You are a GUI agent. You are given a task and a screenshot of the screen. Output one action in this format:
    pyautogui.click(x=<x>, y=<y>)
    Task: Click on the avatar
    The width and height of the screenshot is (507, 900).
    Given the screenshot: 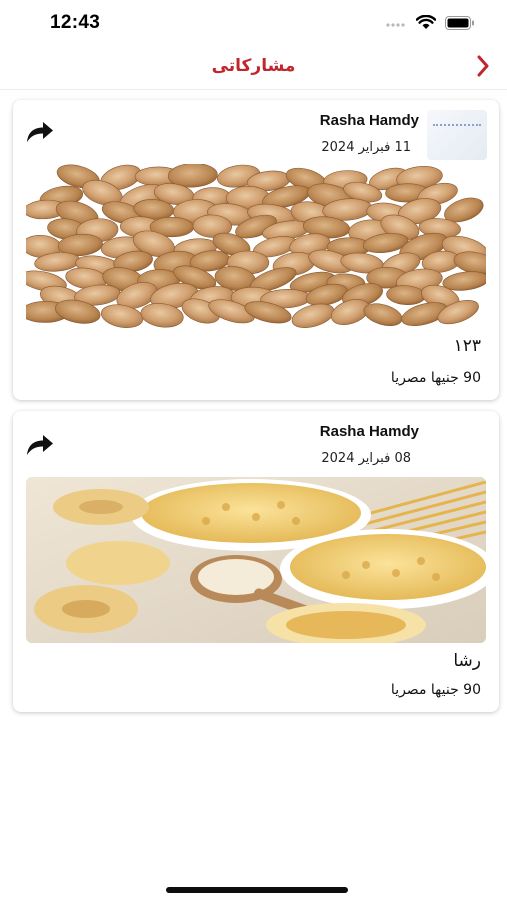 What is the action you would take?
    pyautogui.click(x=457, y=135)
    